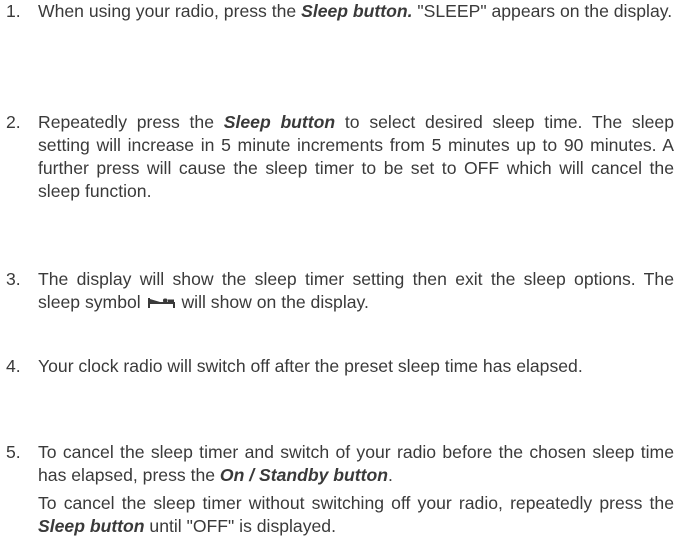  I want to click on step-number: 5., so click(13, 452).